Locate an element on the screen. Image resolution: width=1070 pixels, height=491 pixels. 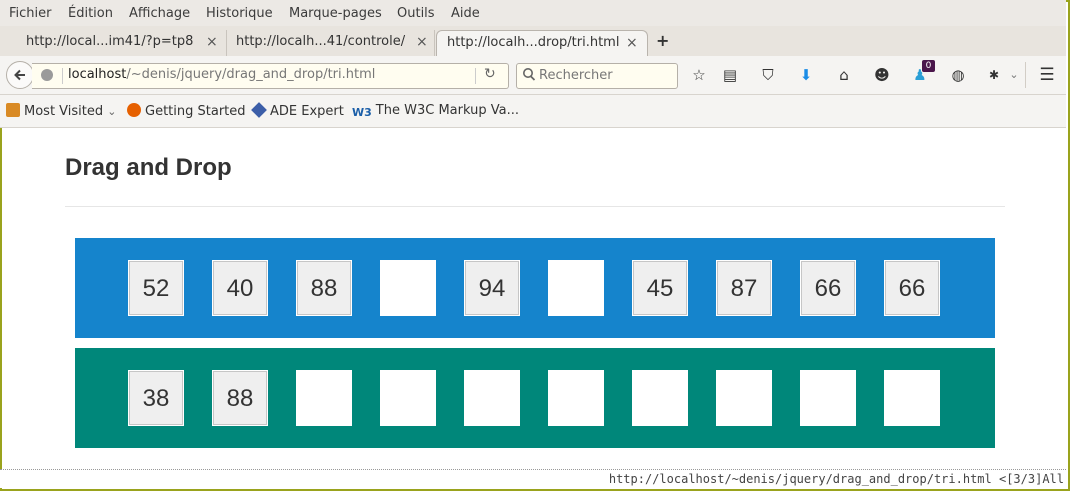
home-icon: ⌂ is located at coordinates (844, 75).